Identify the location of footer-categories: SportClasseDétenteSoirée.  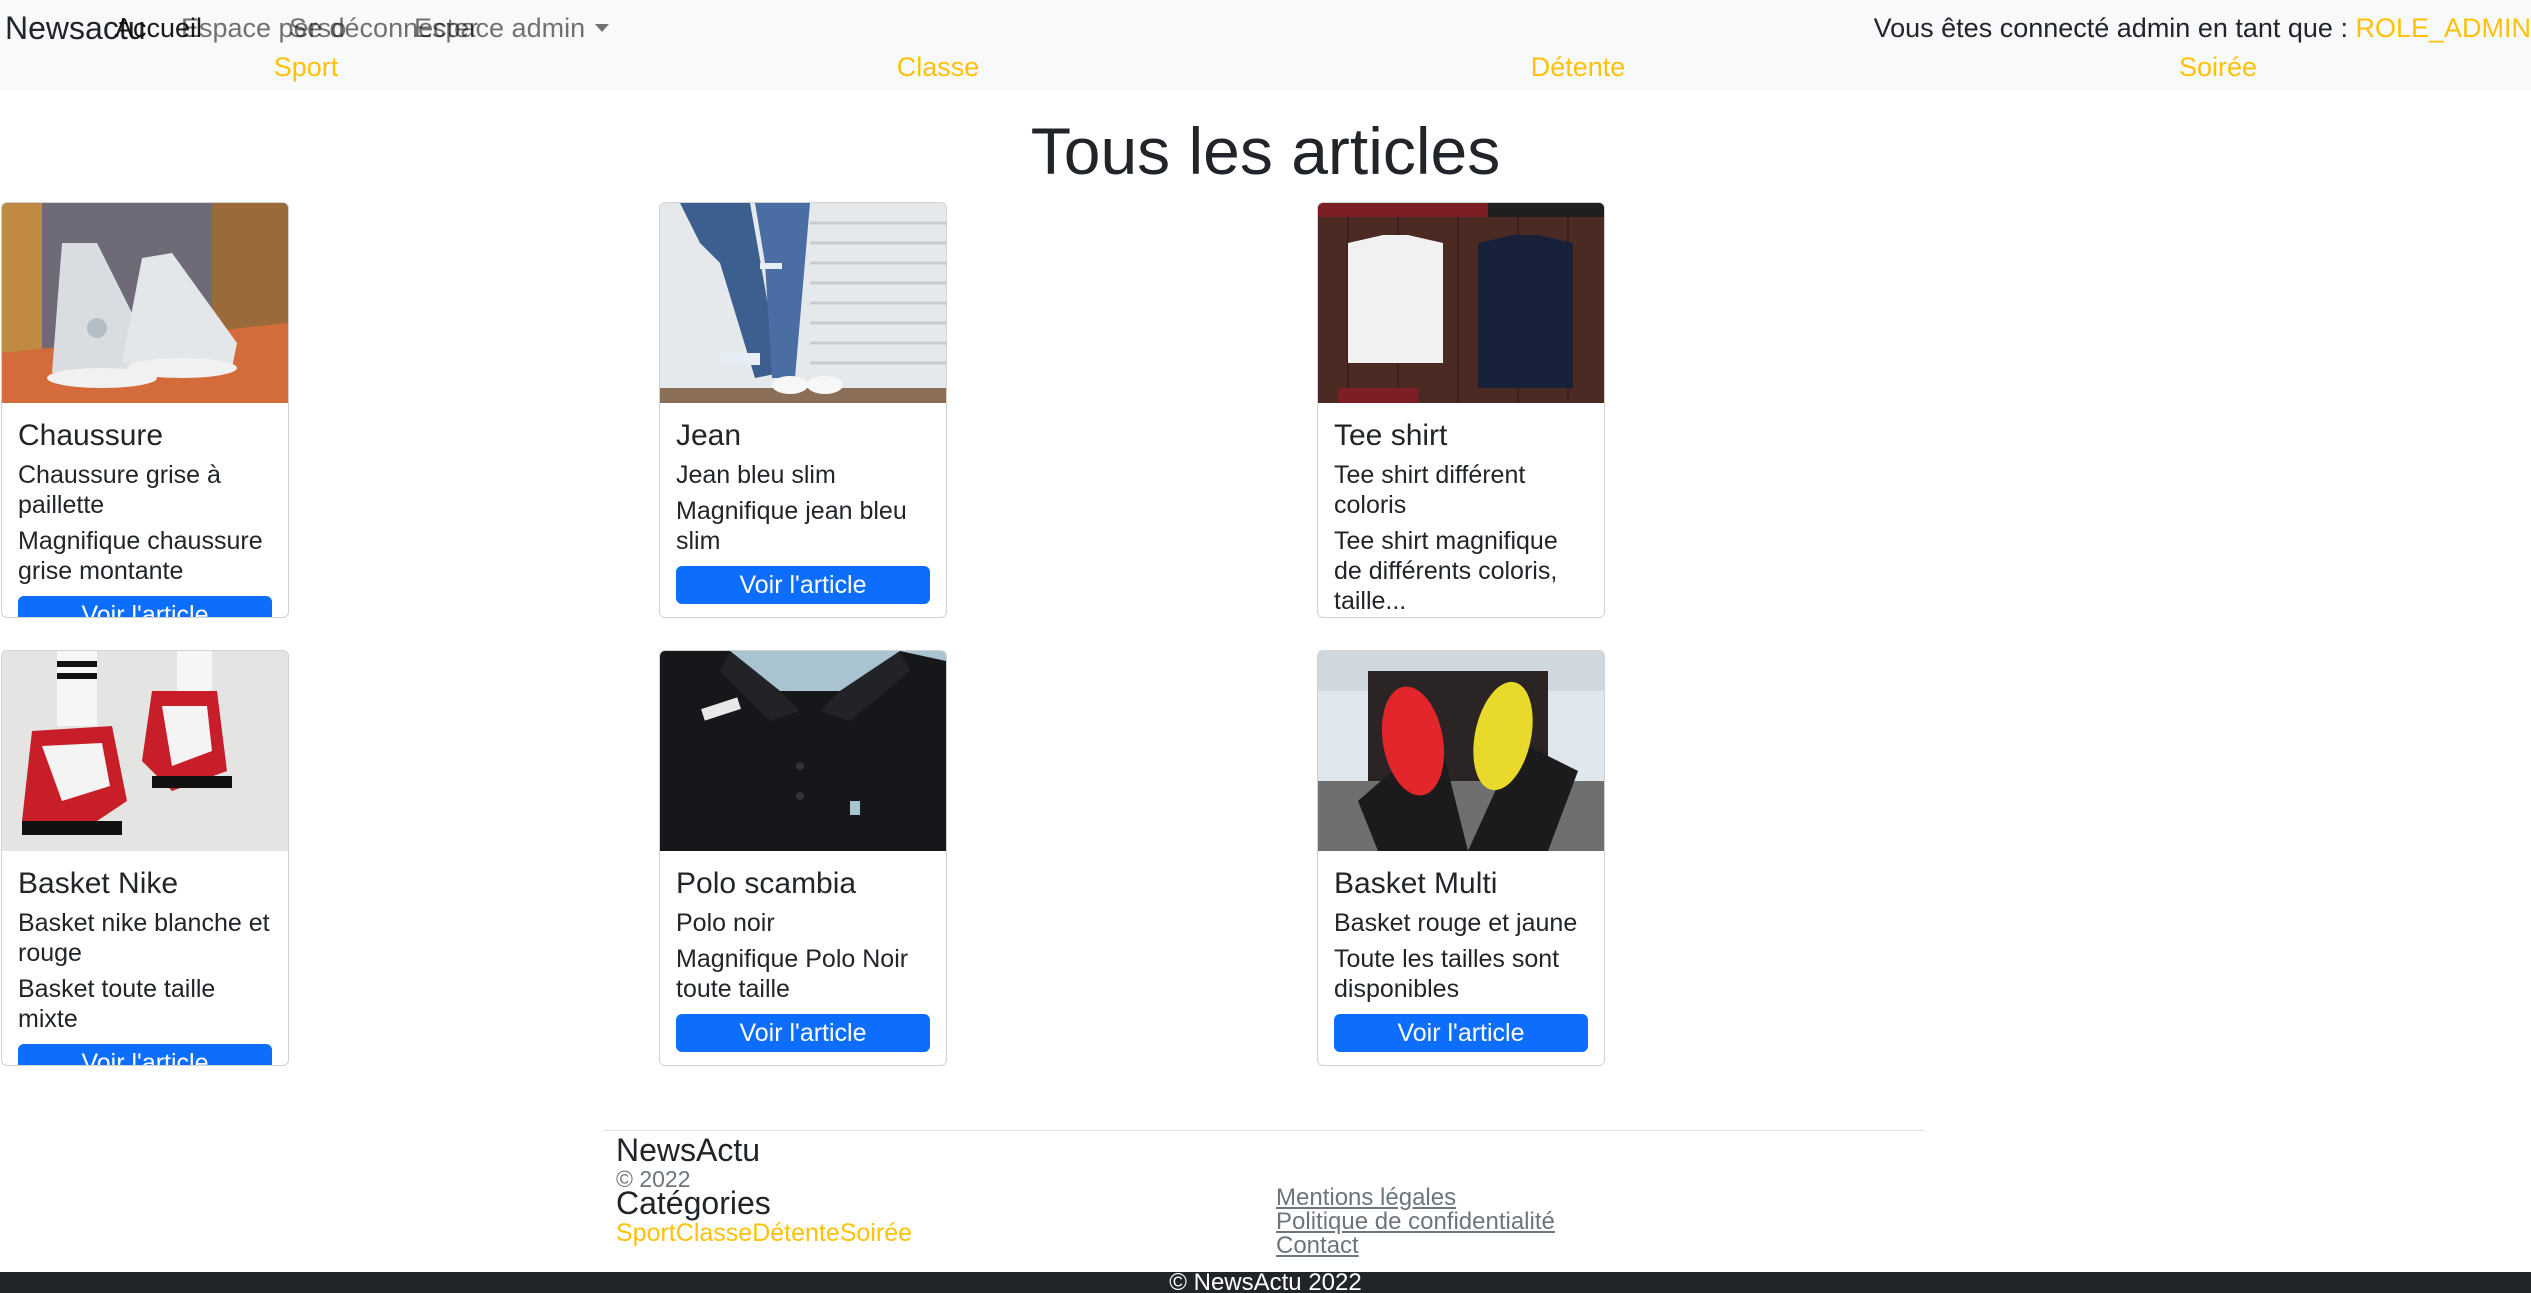
(764, 1233).